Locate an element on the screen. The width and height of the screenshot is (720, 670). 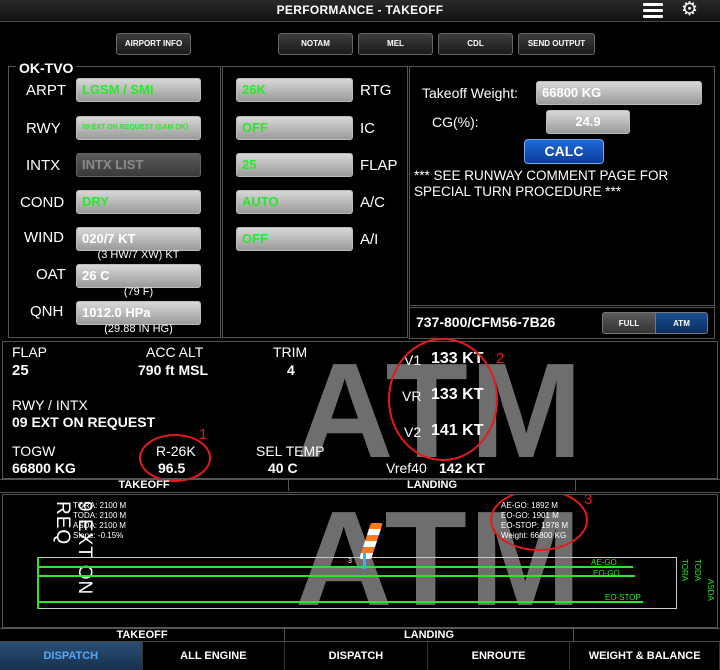
rwy-intx: 09 EXT ON REQUEST is located at coordinates (84, 422).